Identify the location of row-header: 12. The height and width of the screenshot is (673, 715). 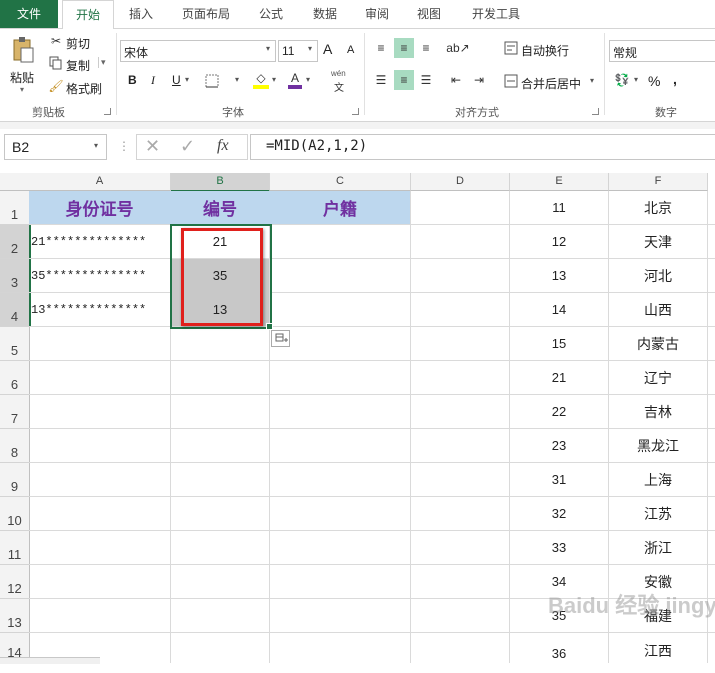
(15, 582).